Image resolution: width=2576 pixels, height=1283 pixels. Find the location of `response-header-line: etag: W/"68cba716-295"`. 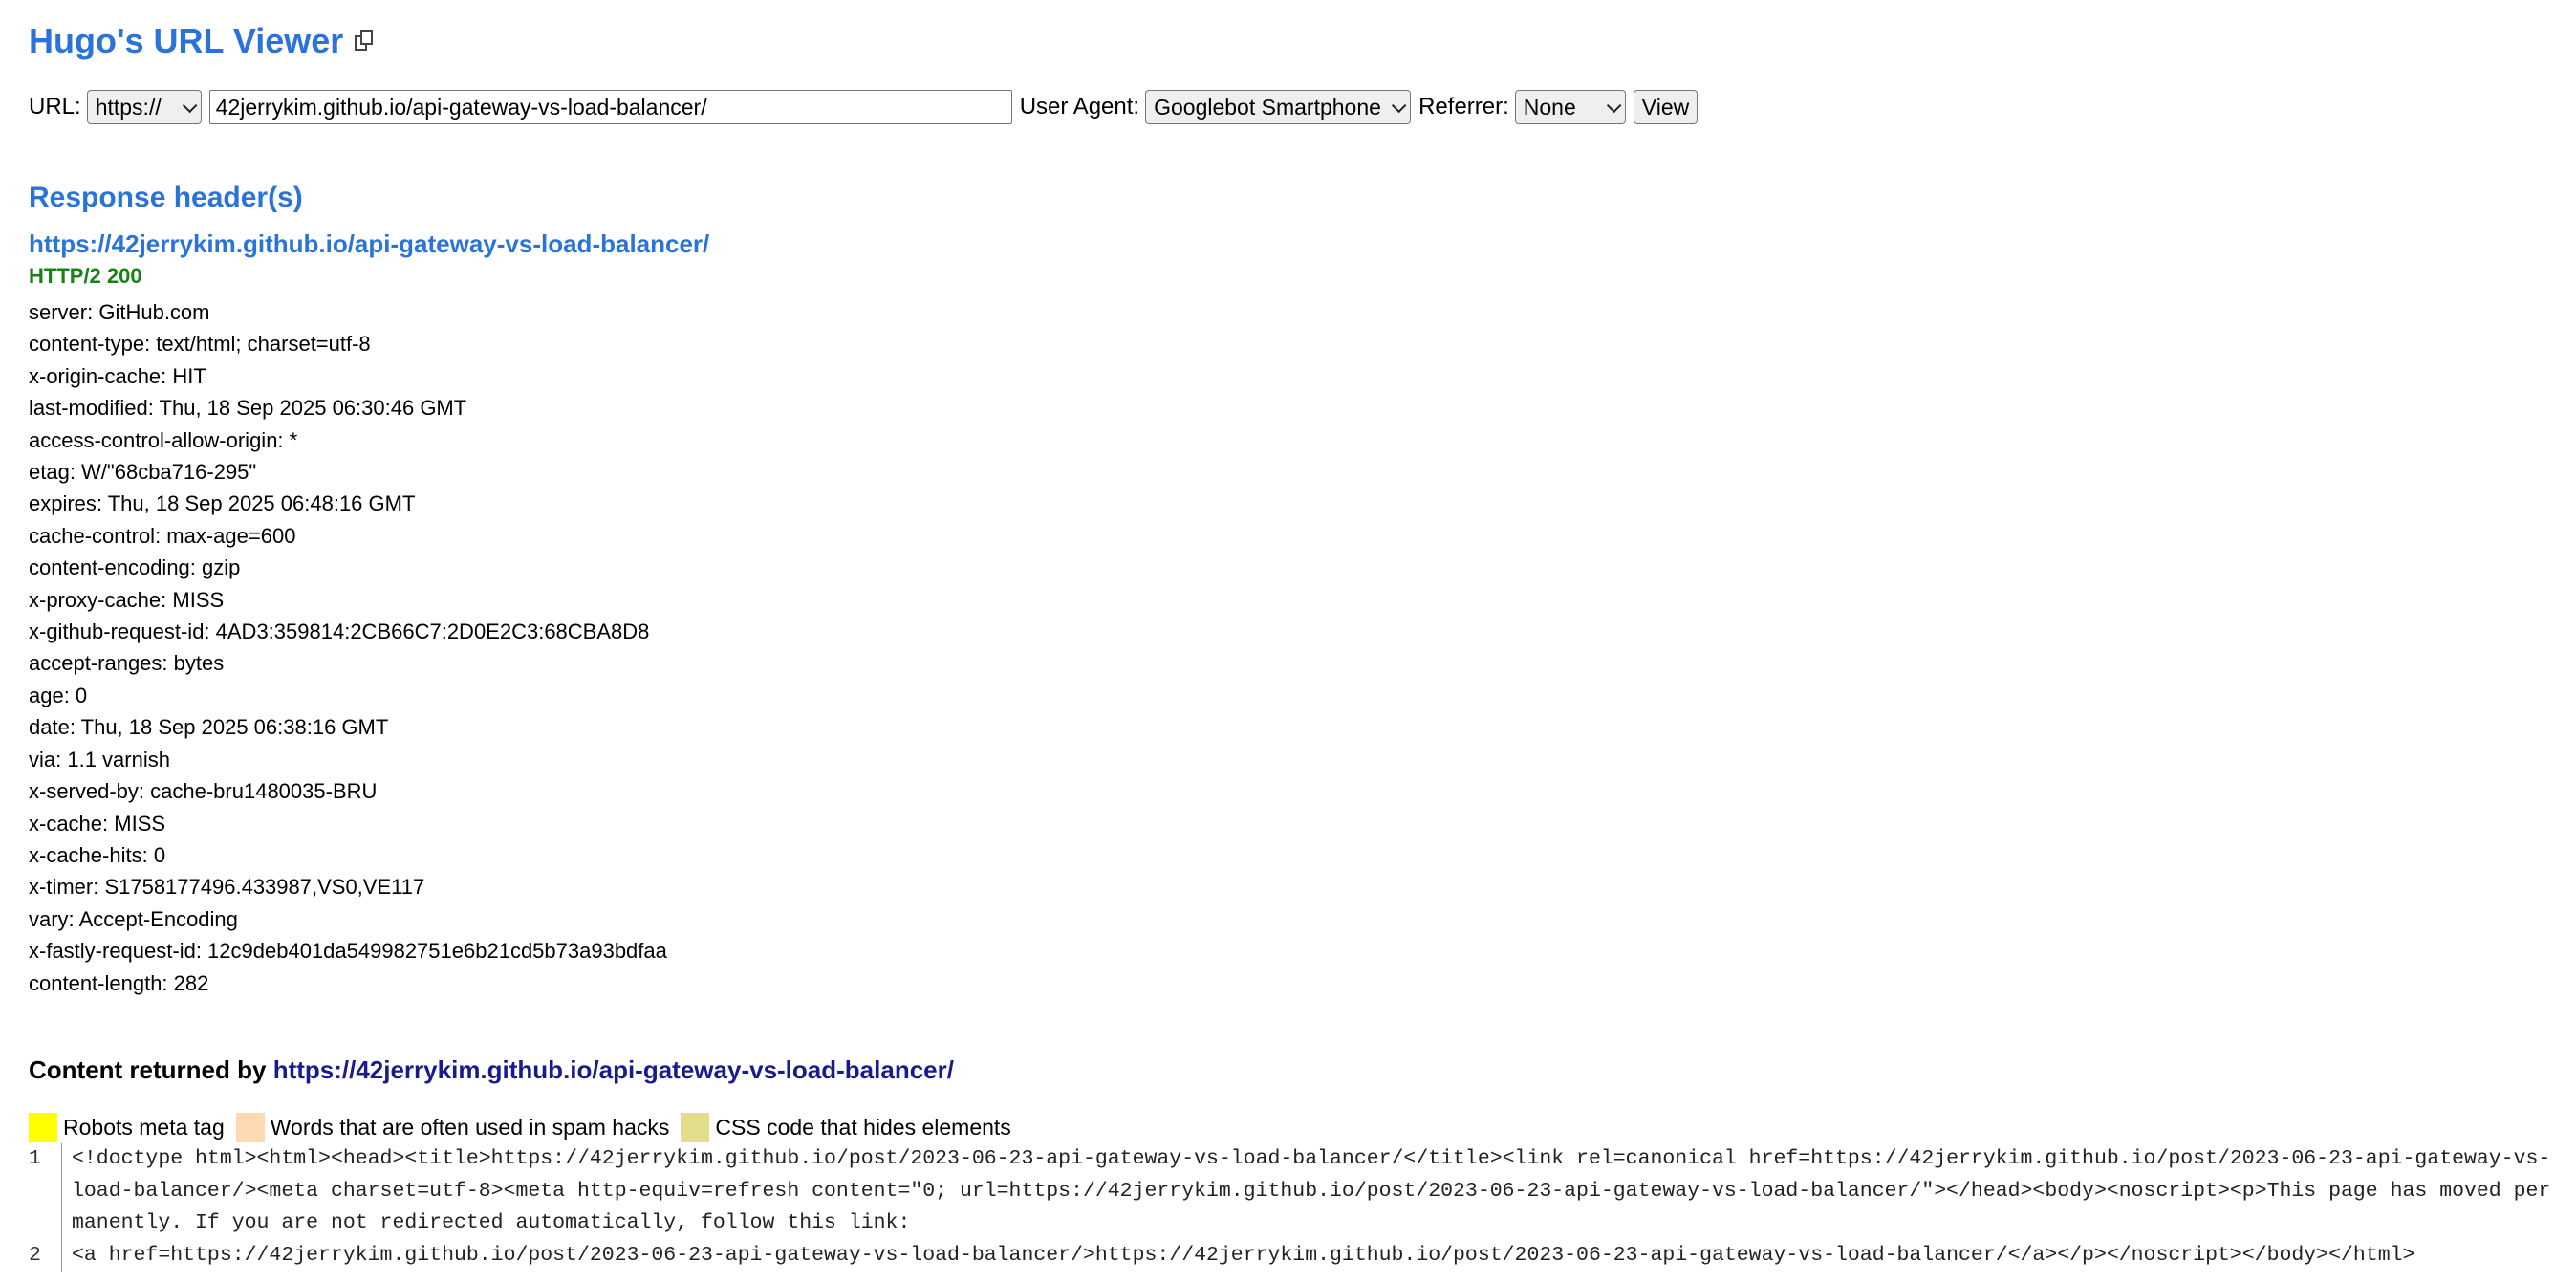

response-header-line: etag: W/"68cba716-295" is located at coordinates (143, 472).